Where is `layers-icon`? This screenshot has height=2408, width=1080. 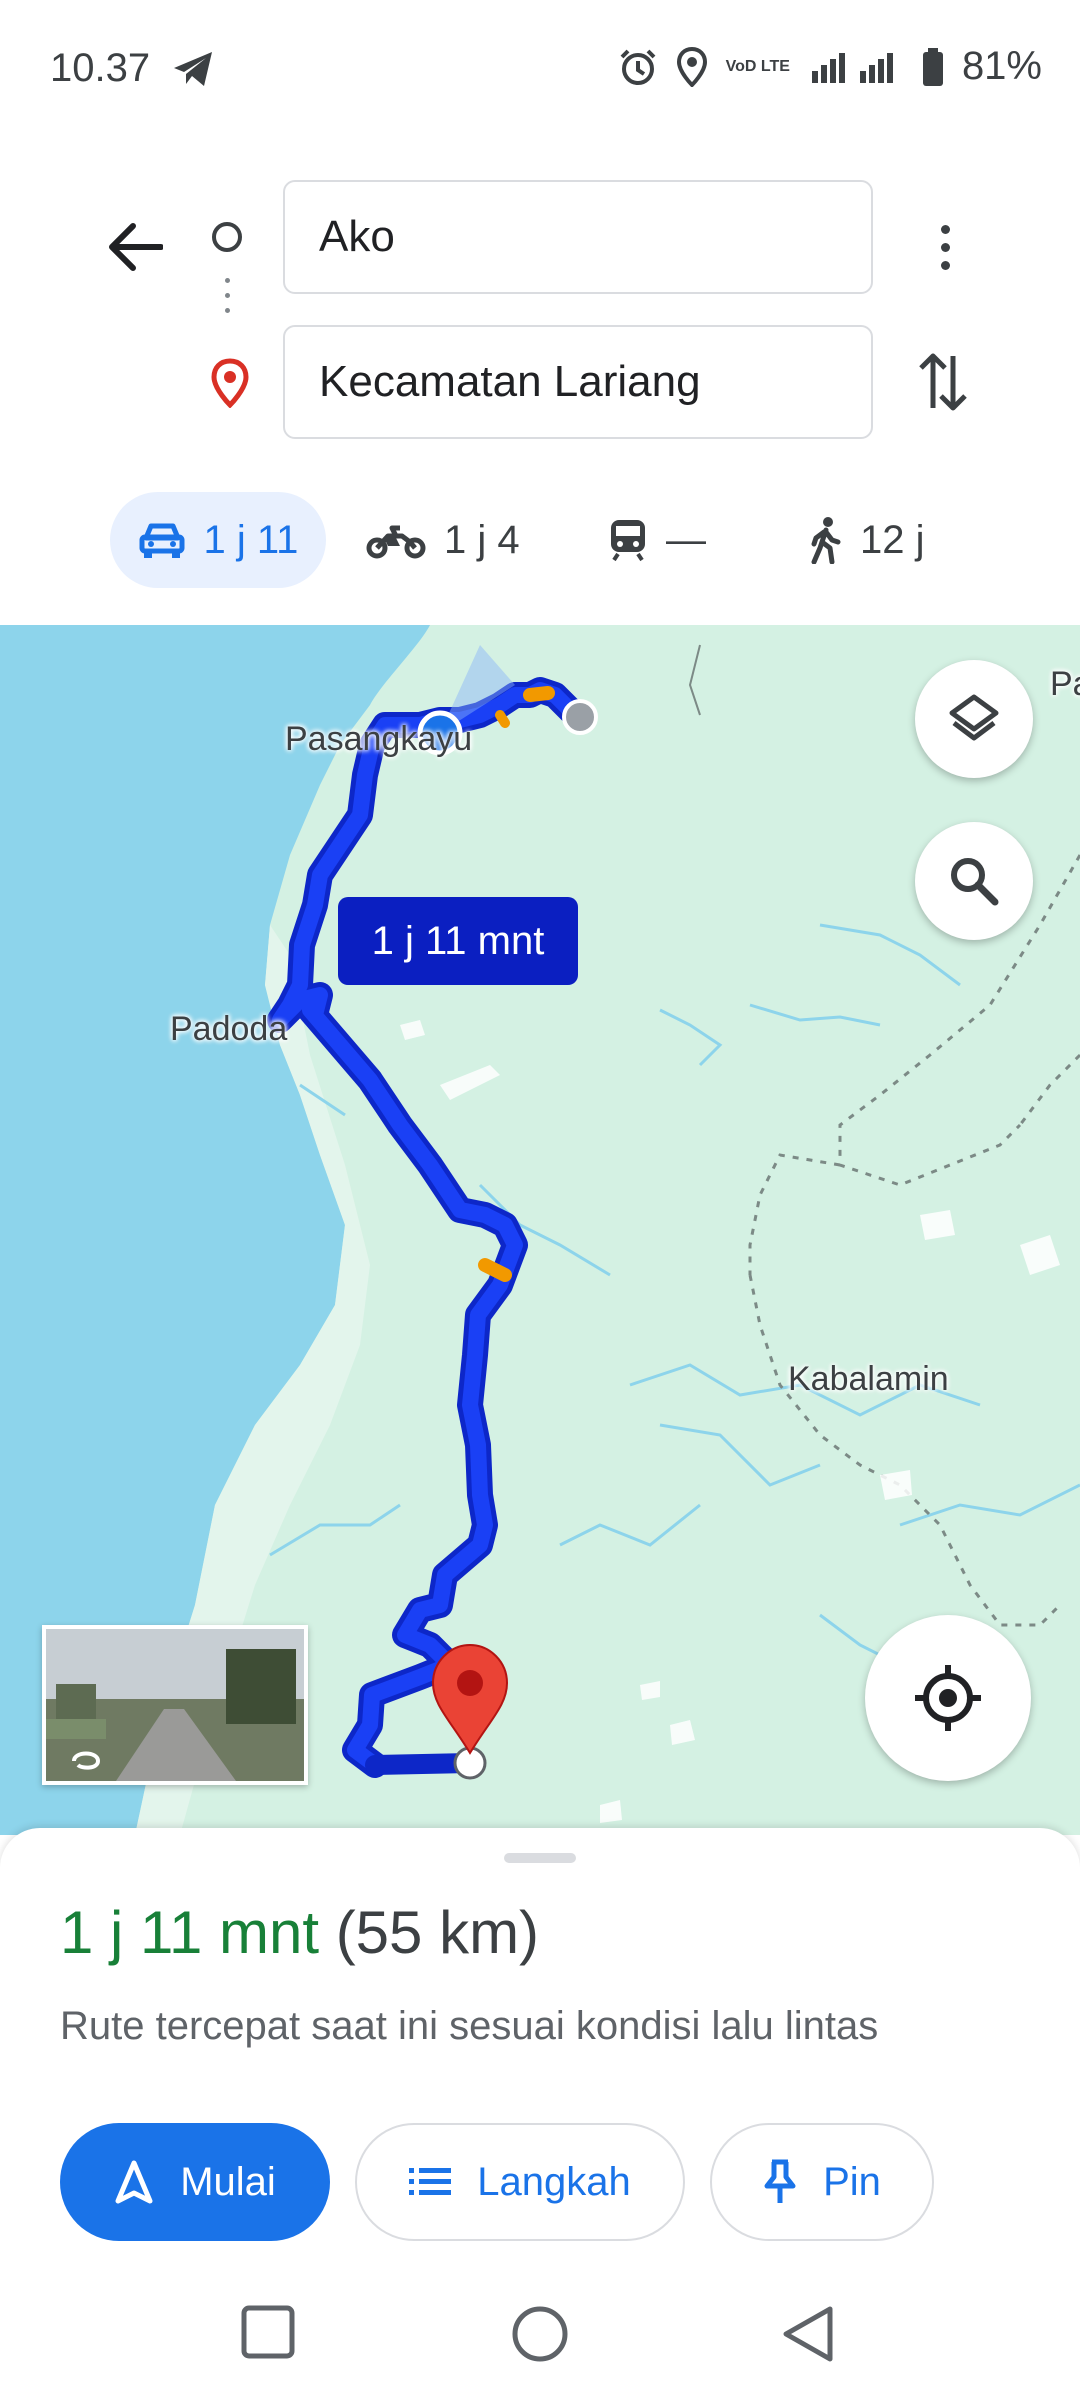 layers-icon is located at coordinates (974, 717).